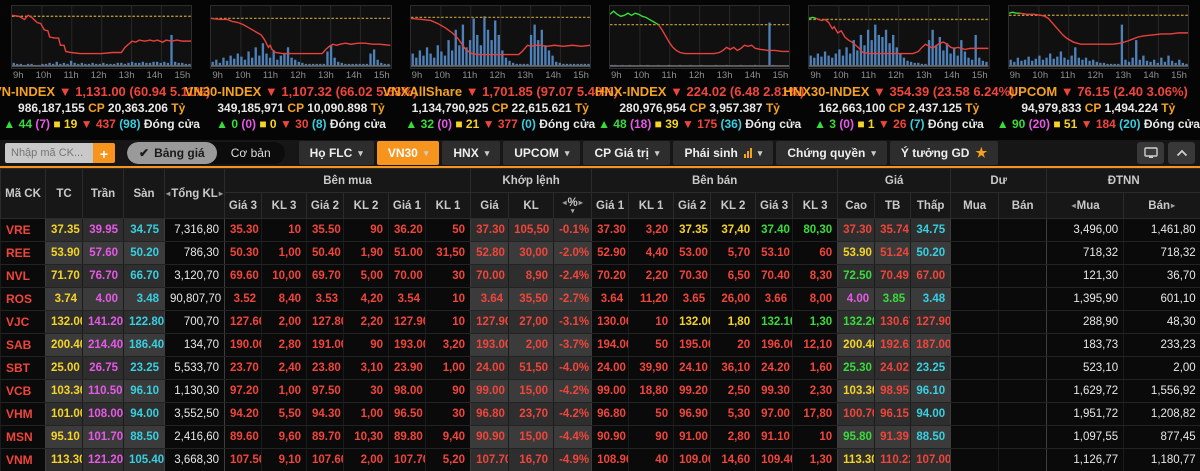  What do you see at coordinates (774, 322) in the screenshot?
I see `cell-sg3: 132.10` at bounding box center [774, 322].